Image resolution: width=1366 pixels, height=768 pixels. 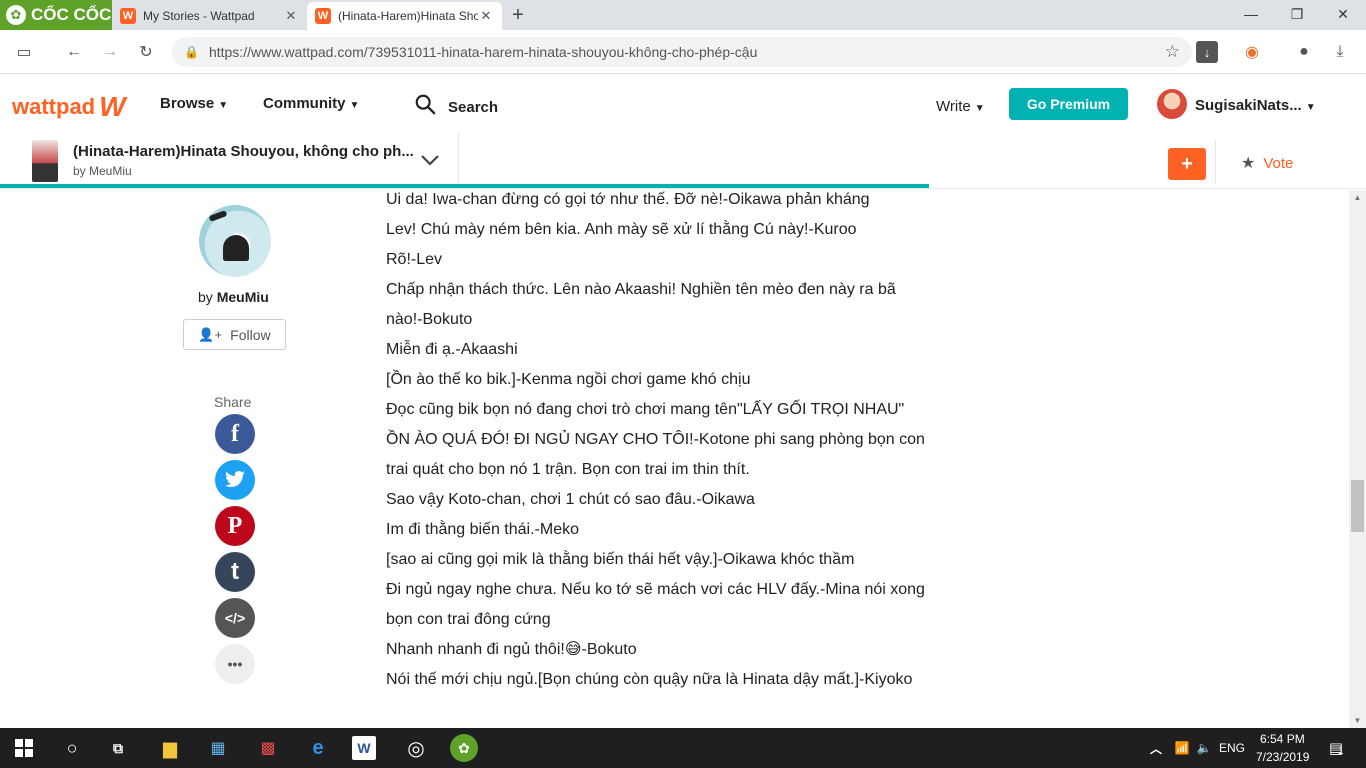 I want to click on coccoc-extension-icon: ◉, so click(x=1252, y=52).